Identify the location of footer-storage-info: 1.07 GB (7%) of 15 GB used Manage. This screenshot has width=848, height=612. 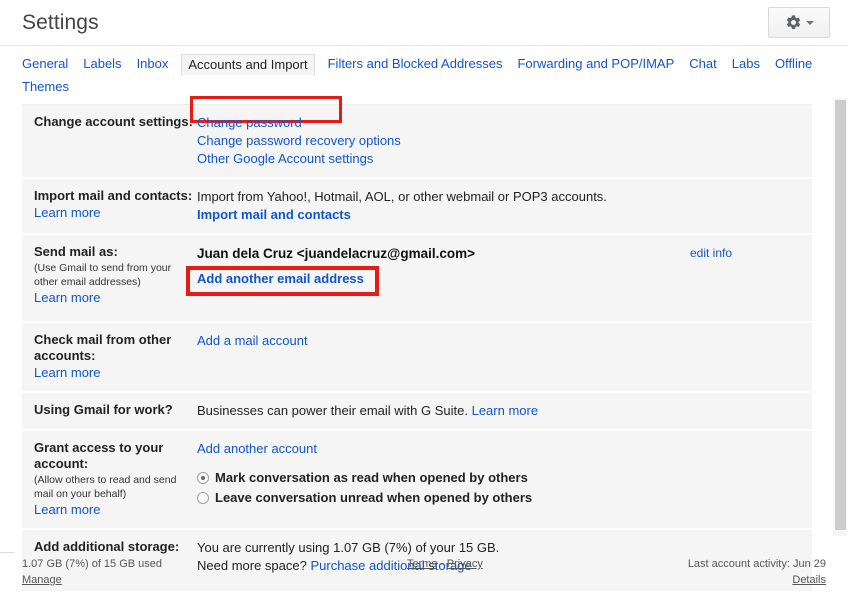
(92, 572).